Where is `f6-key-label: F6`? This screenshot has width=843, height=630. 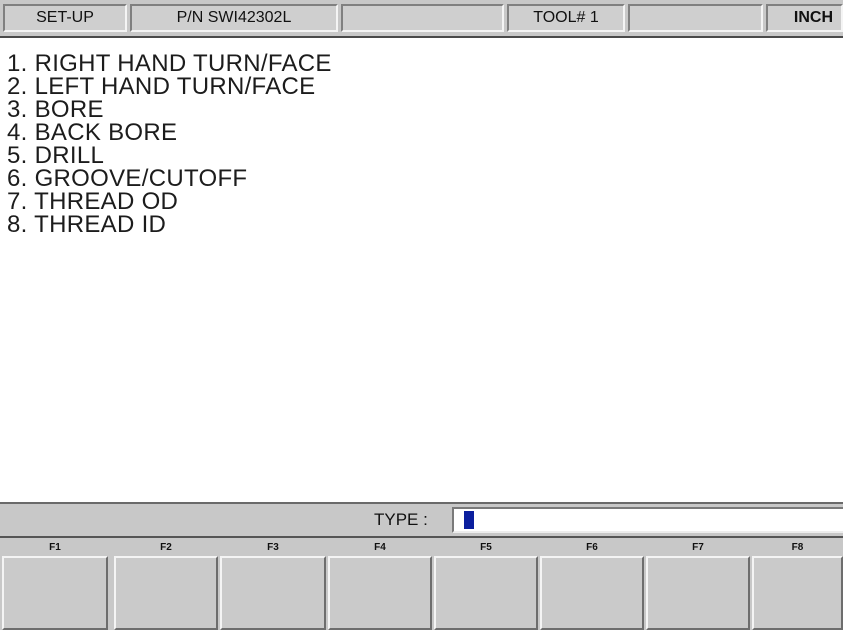
f6-key-label: F6 is located at coordinates (592, 547).